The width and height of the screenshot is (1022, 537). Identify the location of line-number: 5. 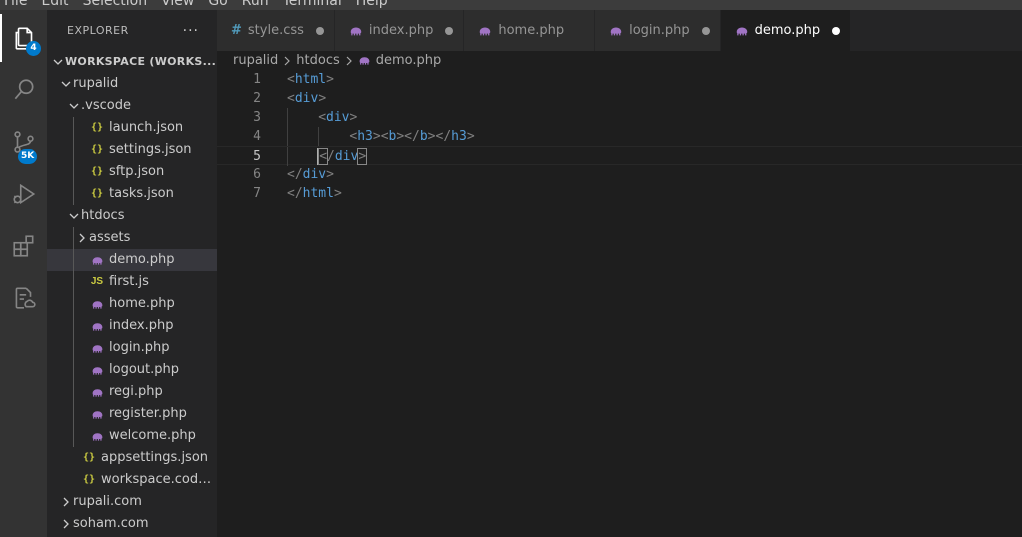
(257, 156).